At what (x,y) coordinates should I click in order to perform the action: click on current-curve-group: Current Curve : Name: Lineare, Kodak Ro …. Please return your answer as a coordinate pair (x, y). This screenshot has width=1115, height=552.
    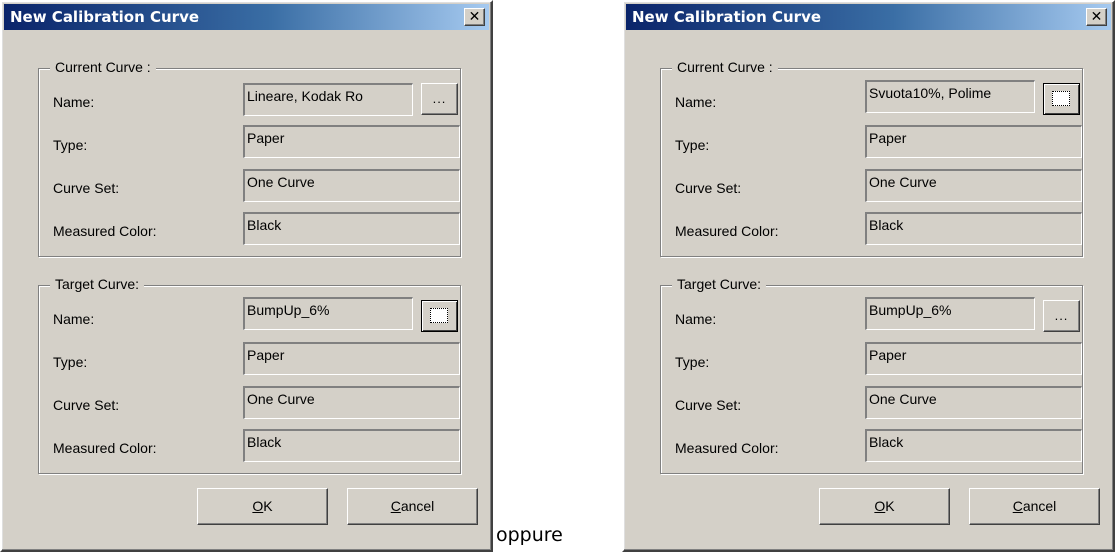
    Looking at the image, I should click on (249, 158).